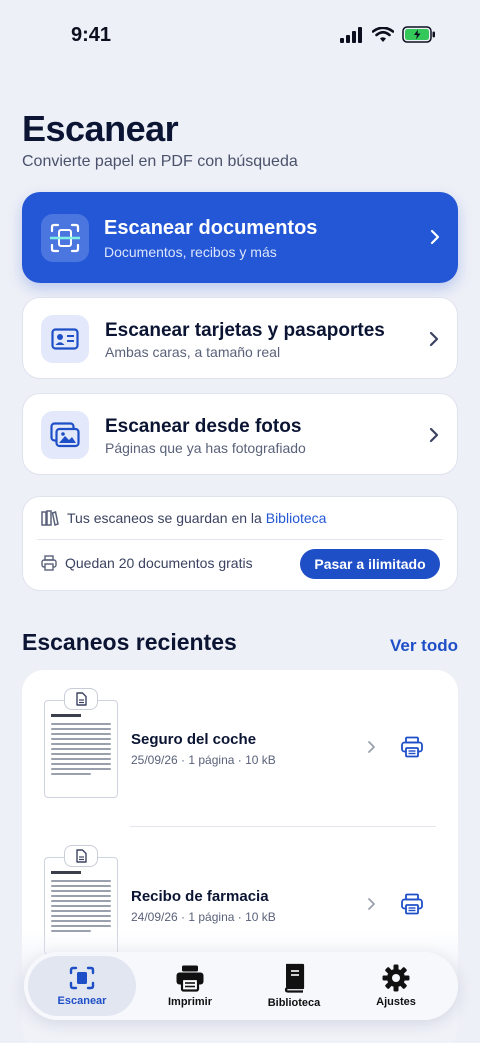 This screenshot has height=1043, width=480. What do you see at coordinates (65, 339) in the screenshot?
I see `id-card-icon` at bounding box center [65, 339].